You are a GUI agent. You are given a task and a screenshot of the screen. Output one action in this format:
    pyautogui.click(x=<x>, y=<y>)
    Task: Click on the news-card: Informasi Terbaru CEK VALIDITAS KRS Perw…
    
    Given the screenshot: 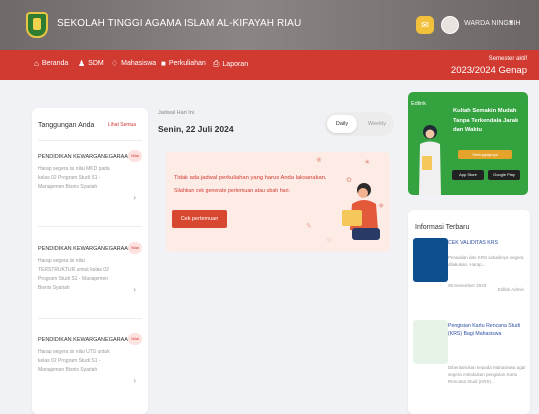 What is the action you would take?
    pyautogui.click(x=469, y=312)
    